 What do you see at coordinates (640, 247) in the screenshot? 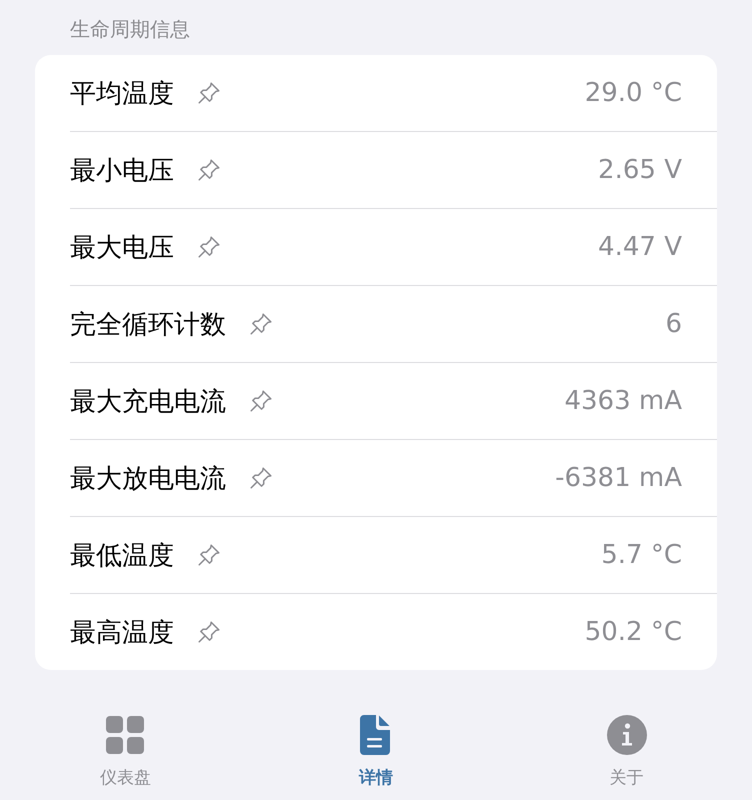
I see `row-value: 4.47 V` at bounding box center [640, 247].